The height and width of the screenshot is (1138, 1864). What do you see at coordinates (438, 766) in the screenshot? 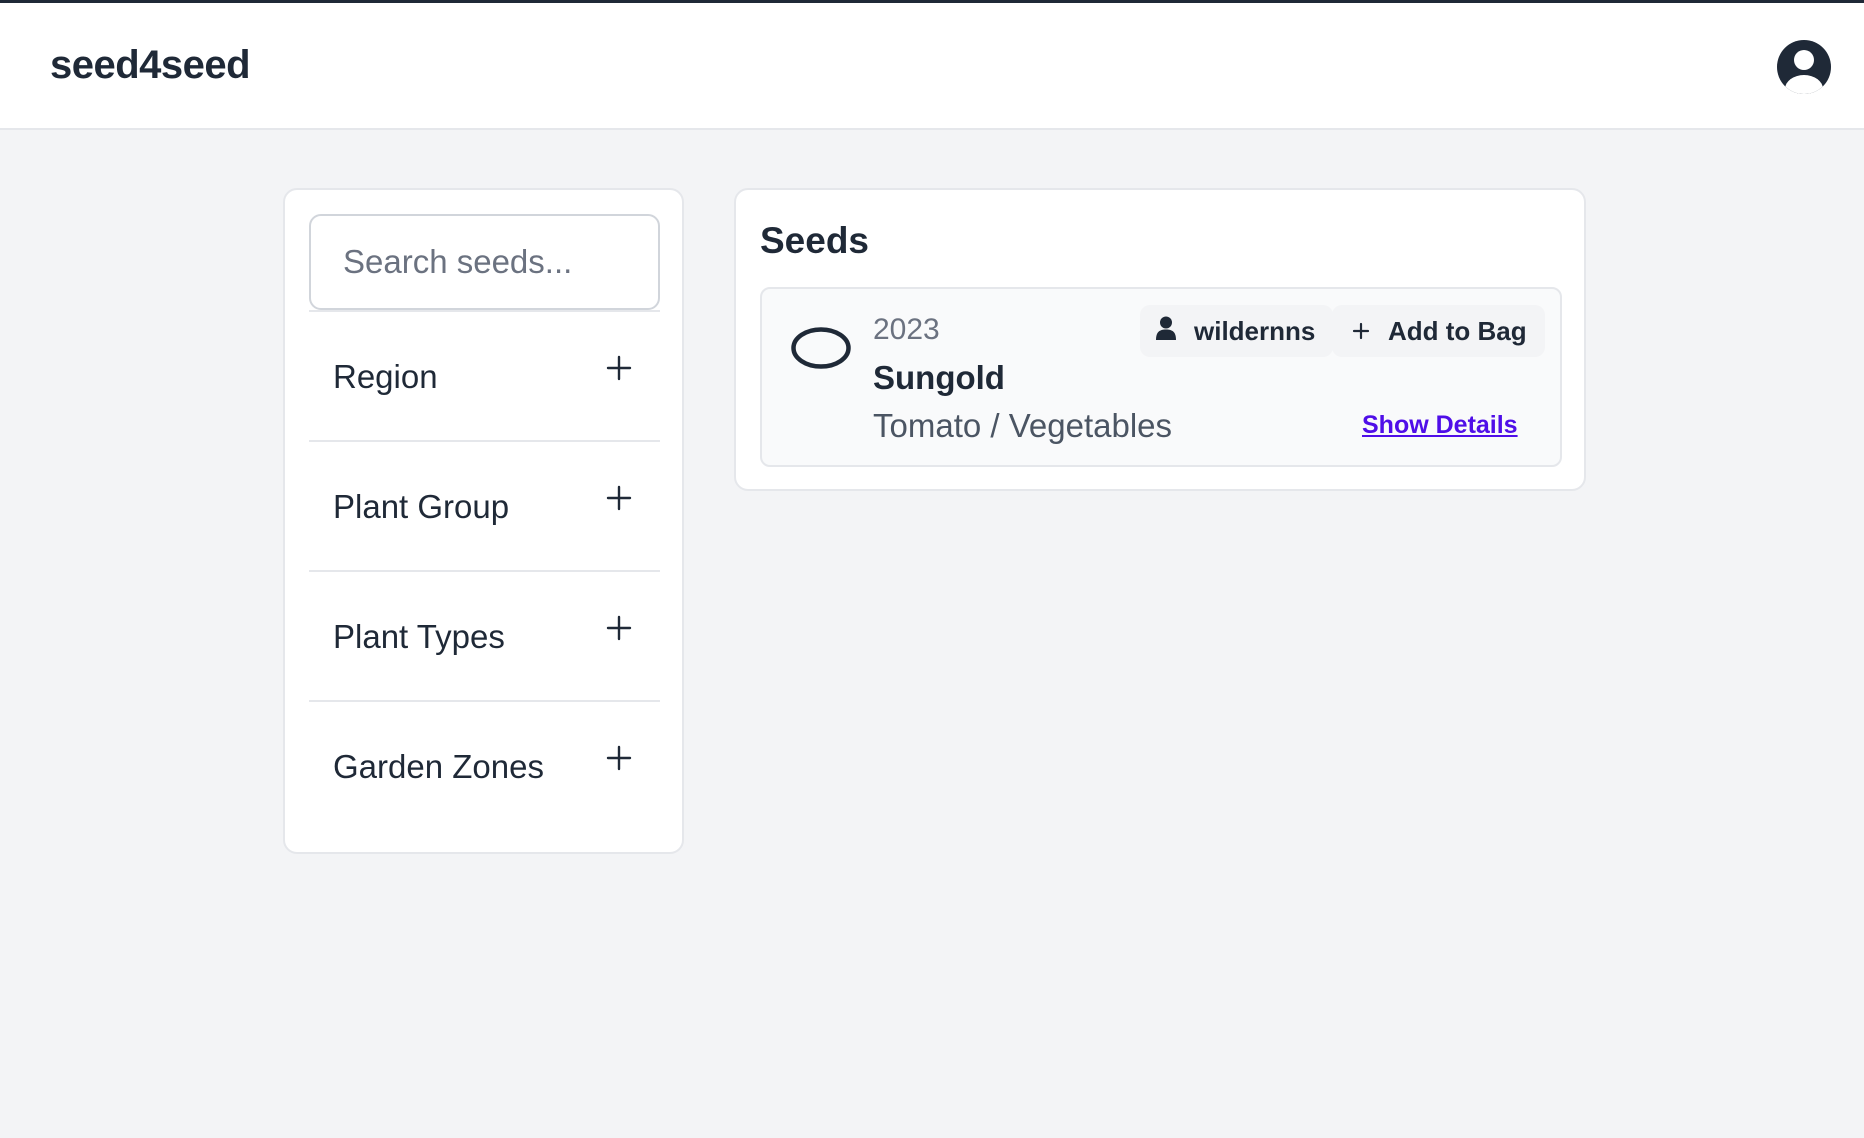
I see `filter-label: Garden Zones` at bounding box center [438, 766].